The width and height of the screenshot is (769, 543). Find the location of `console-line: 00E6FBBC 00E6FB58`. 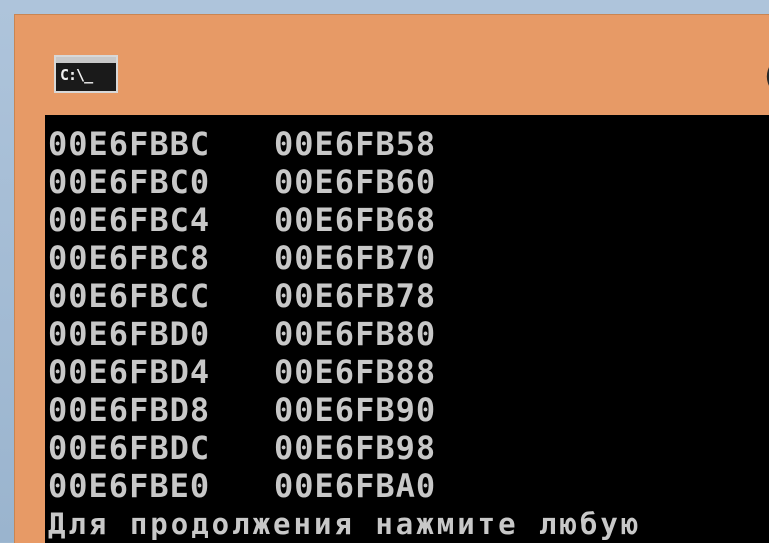

console-line: 00E6FBBC 00E6FB58 is located at coordinates (344, 144).